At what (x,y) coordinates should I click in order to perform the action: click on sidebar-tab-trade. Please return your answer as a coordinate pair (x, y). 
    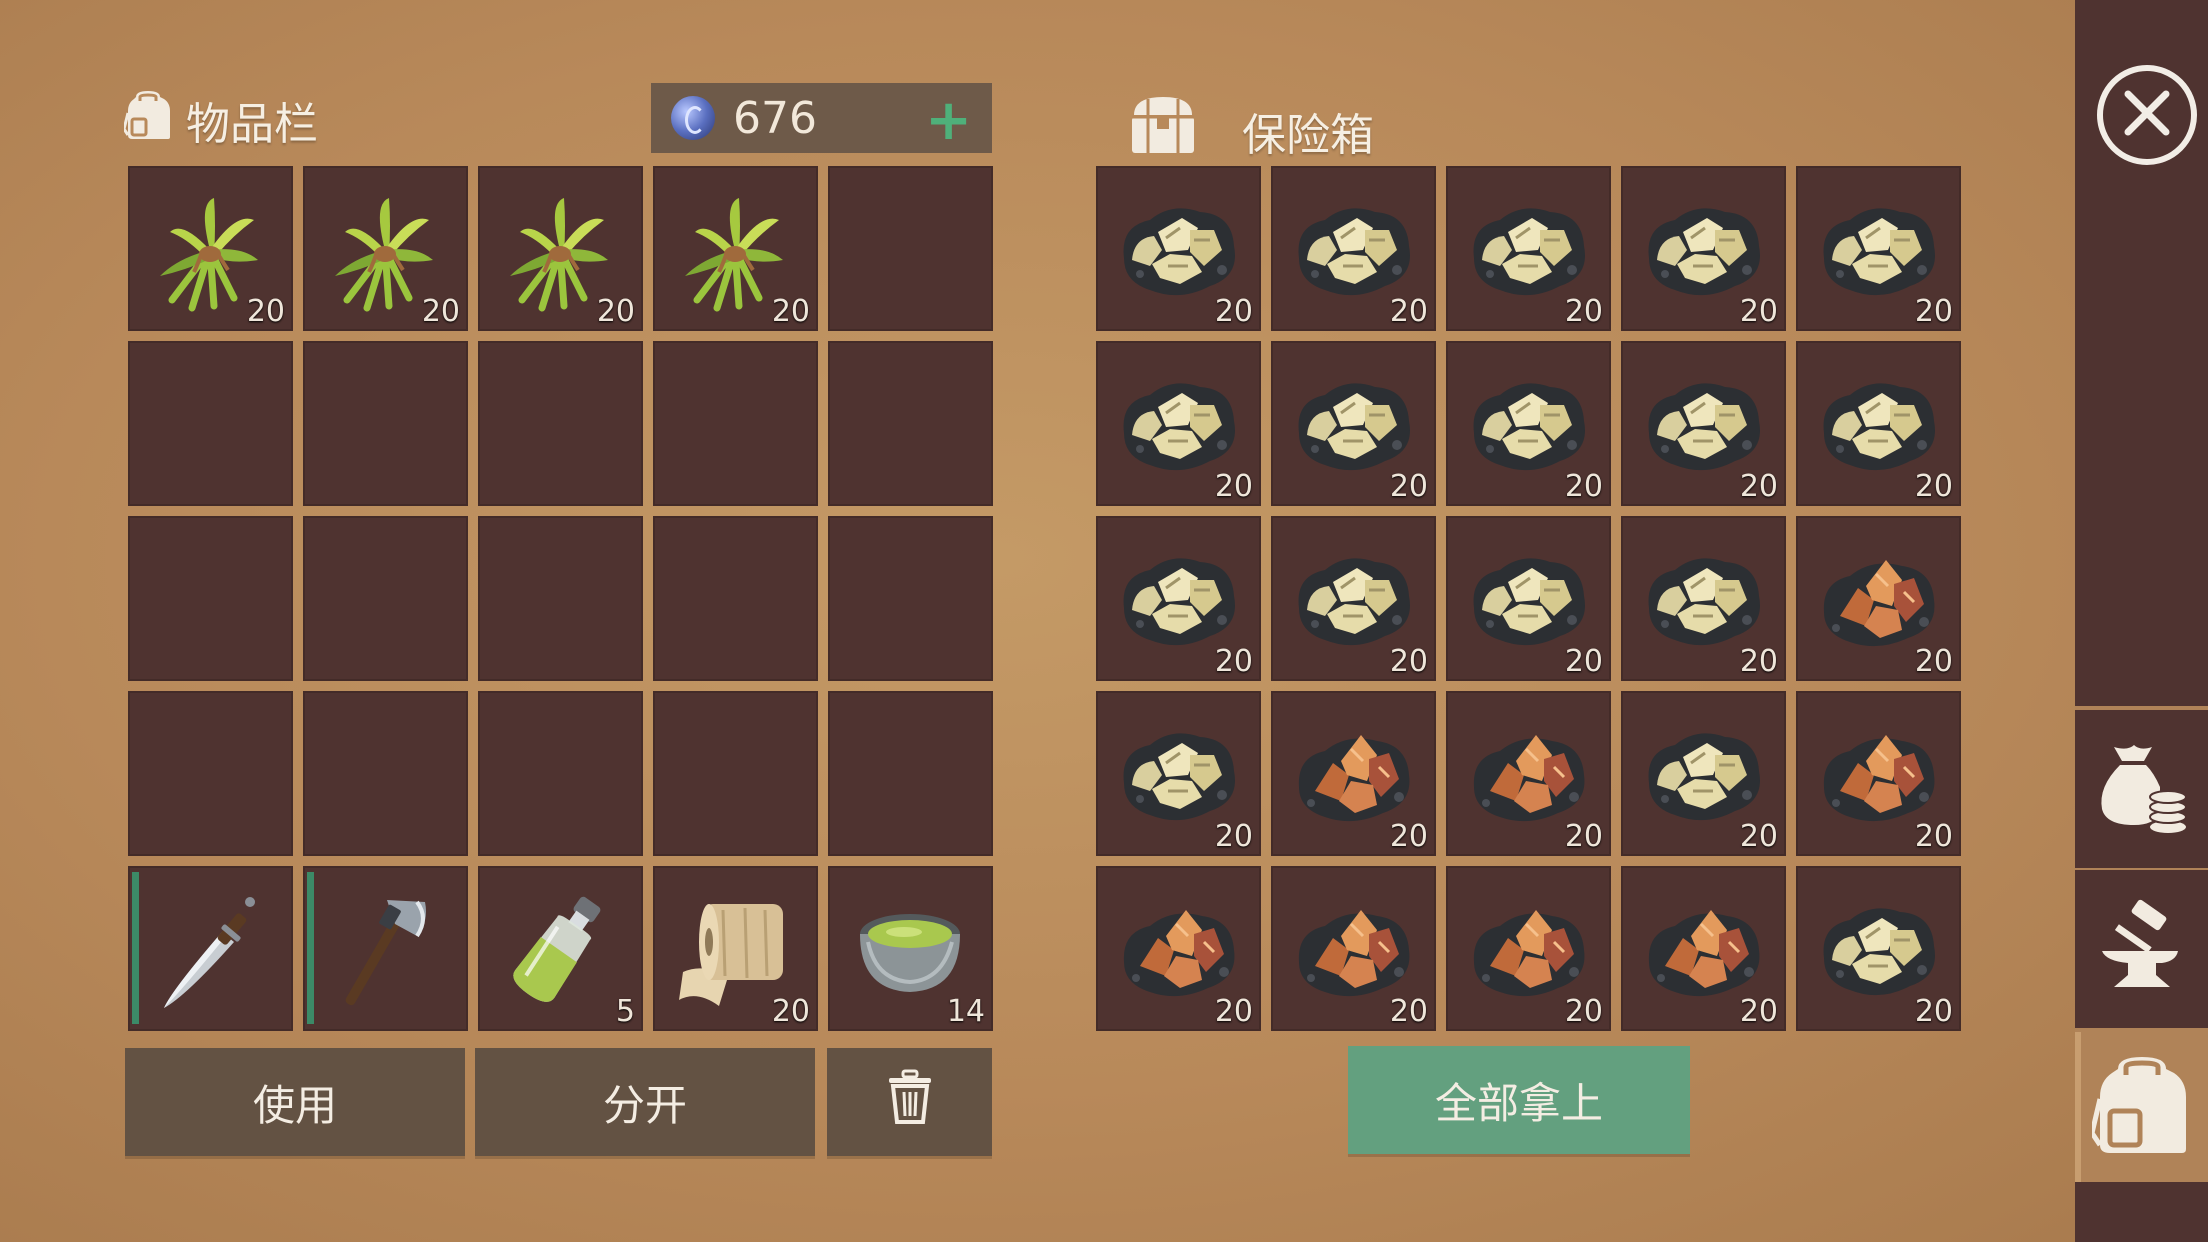
    Looking at the image, I should click on (2141, 789).